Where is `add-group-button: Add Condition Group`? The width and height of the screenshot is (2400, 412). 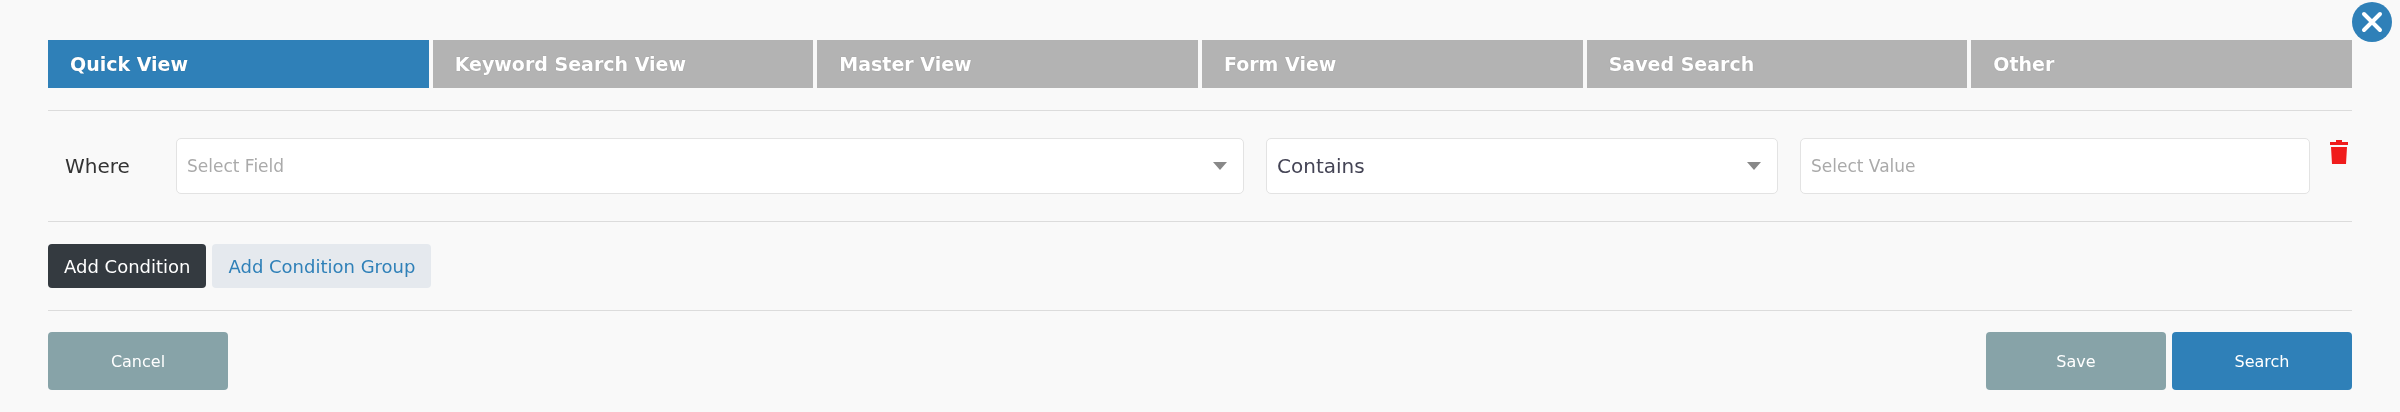
add-group-button: Add Condition Group is located at coordinates (322, 266).